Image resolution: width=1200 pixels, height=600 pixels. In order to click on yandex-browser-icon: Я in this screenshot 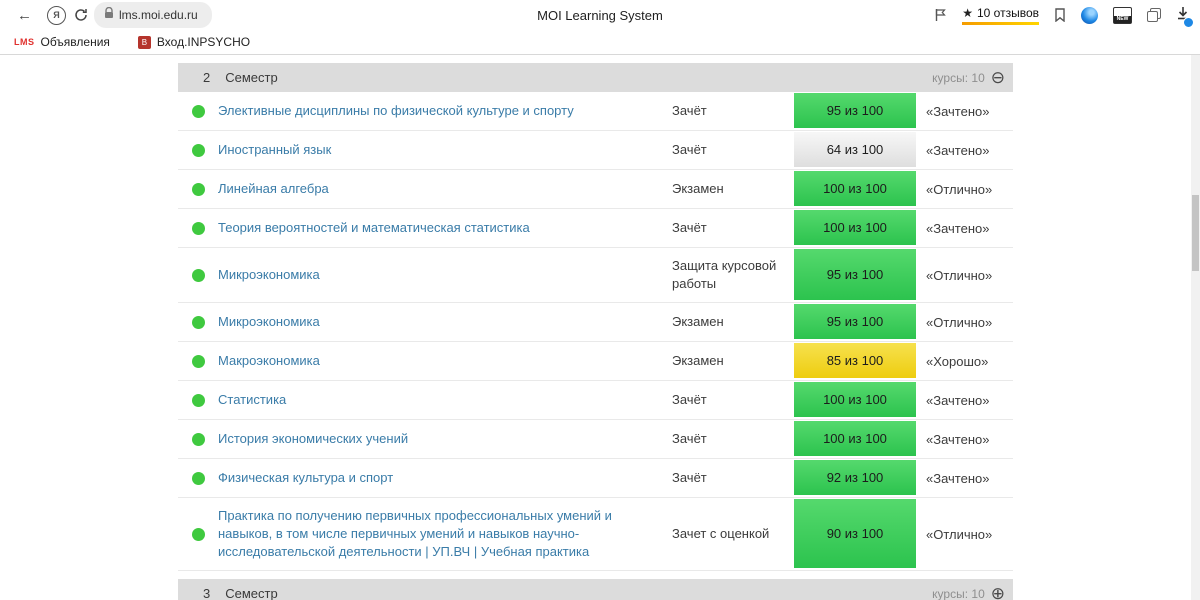, I will do `click(56, 15)`.